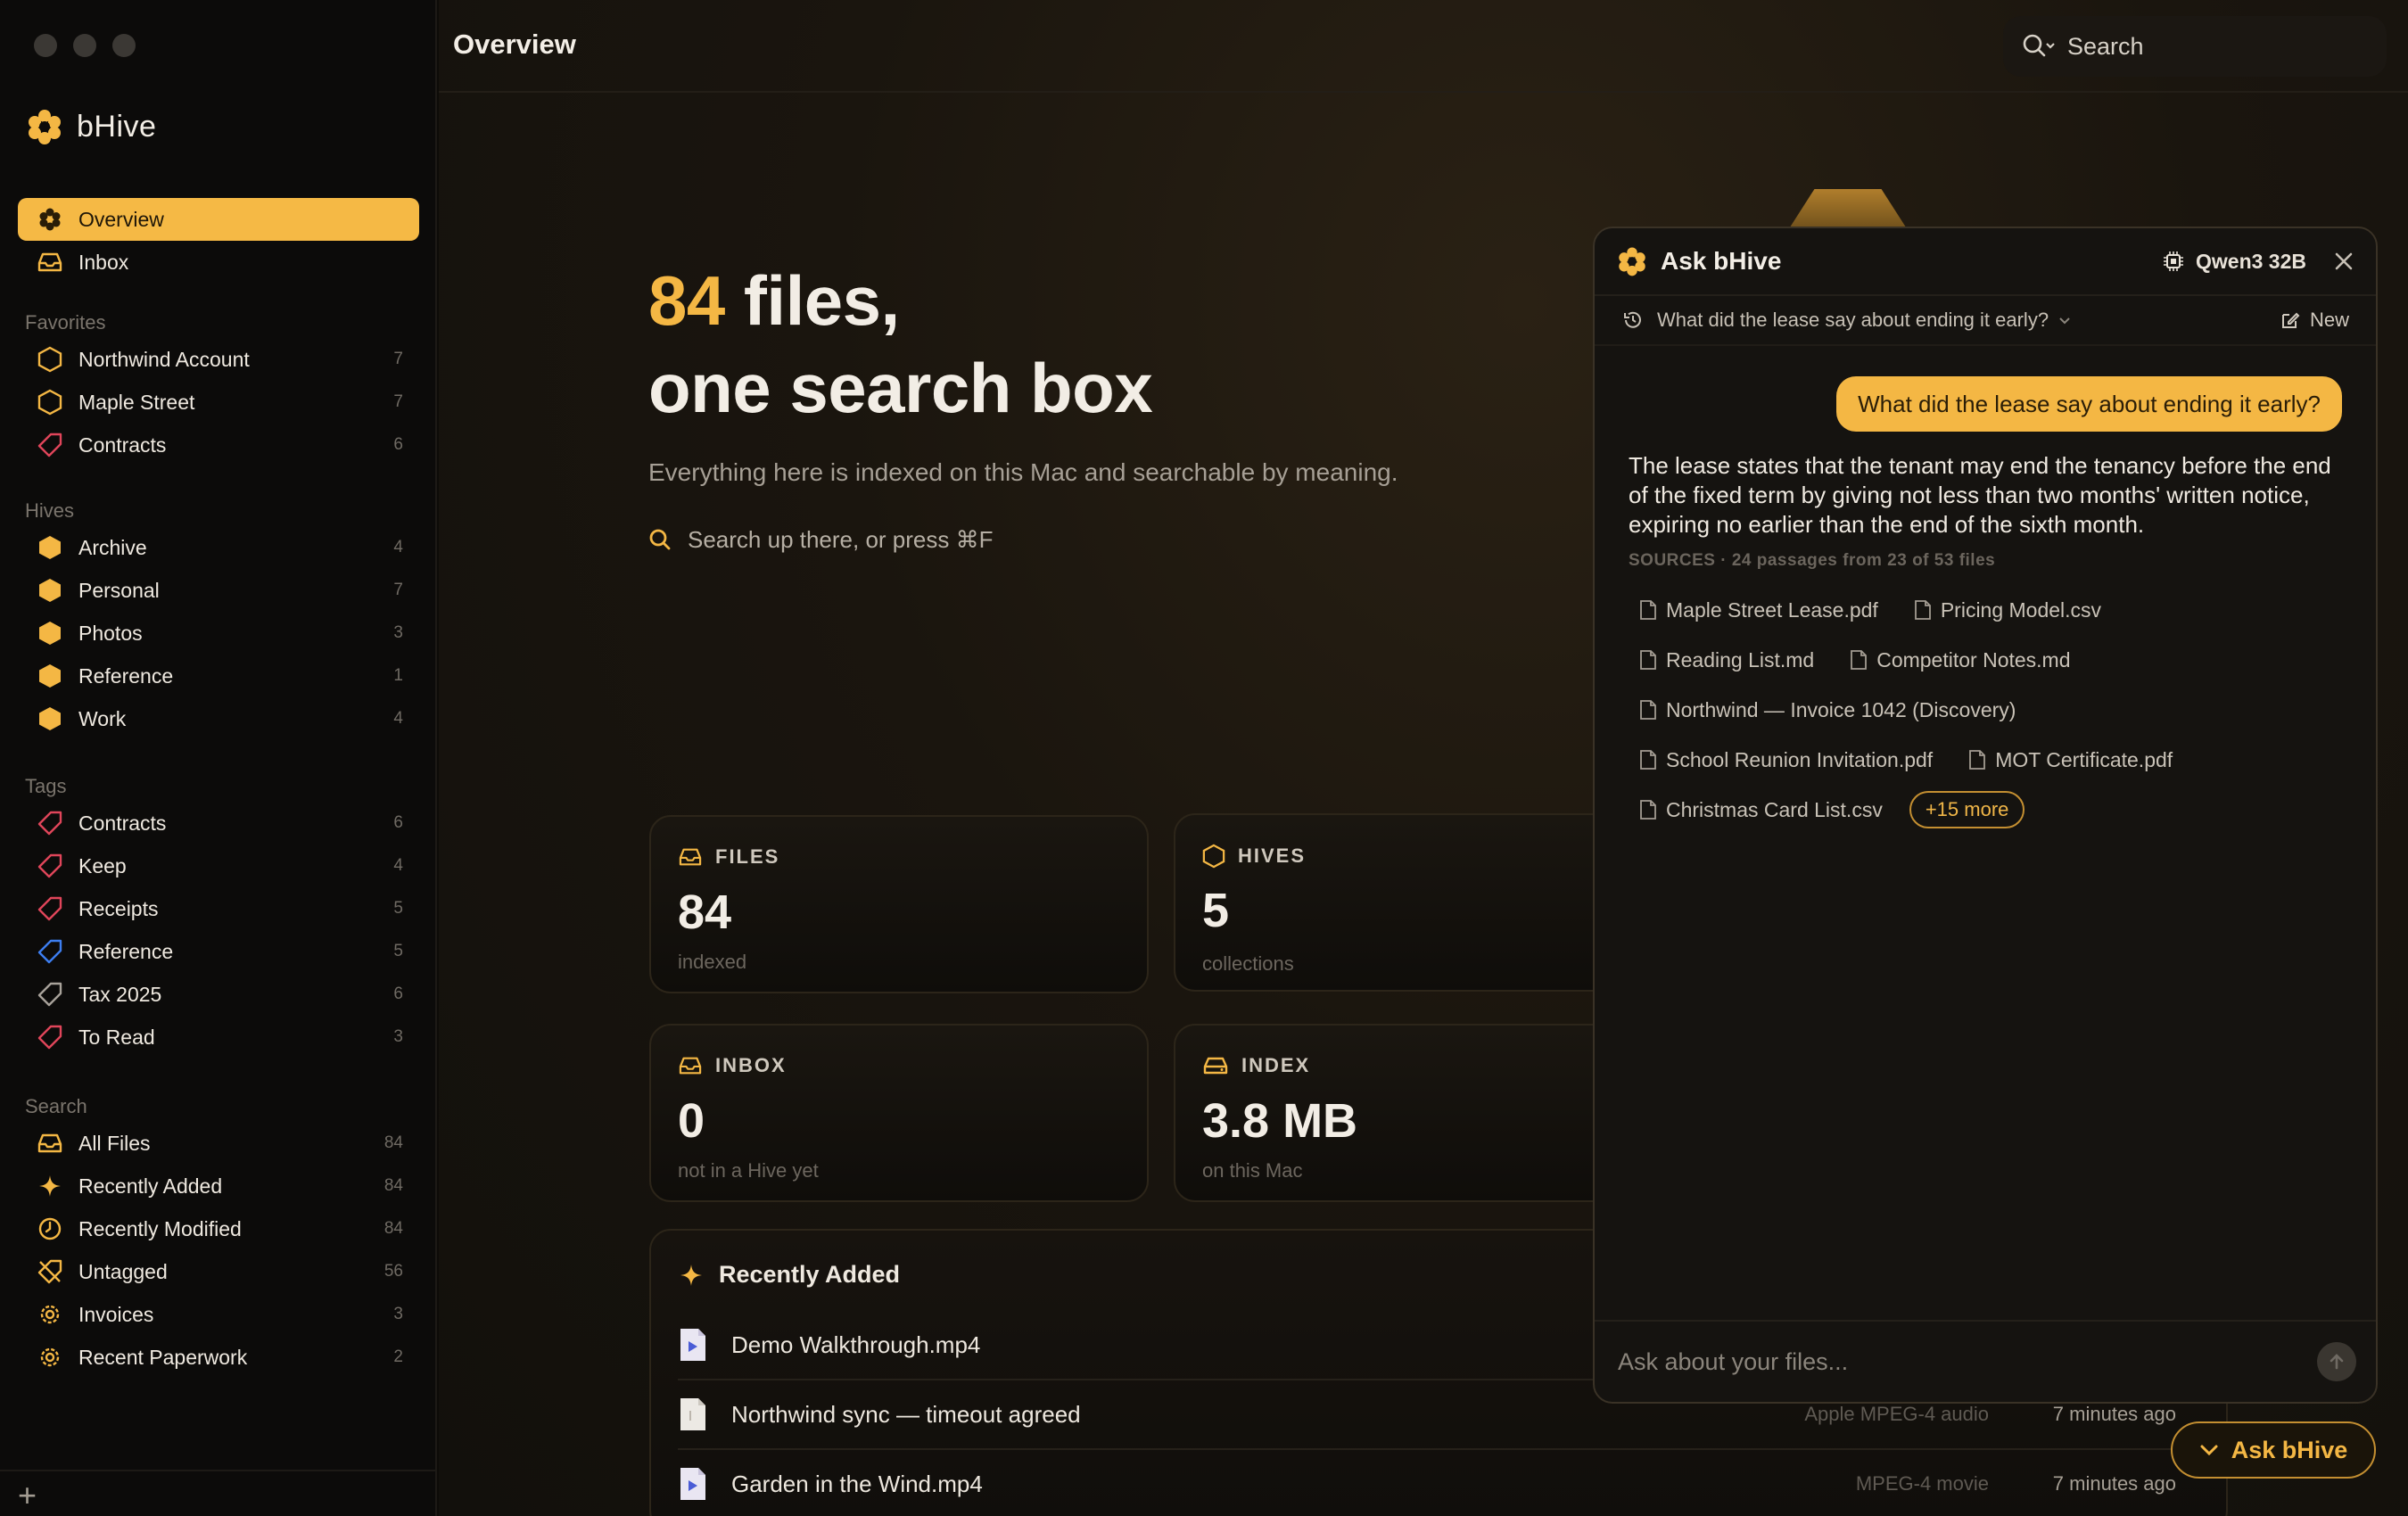 The width and height of the screenshot is (2408, 1516). I want to click on sidebar-item-count: 1, so click(398, 675).